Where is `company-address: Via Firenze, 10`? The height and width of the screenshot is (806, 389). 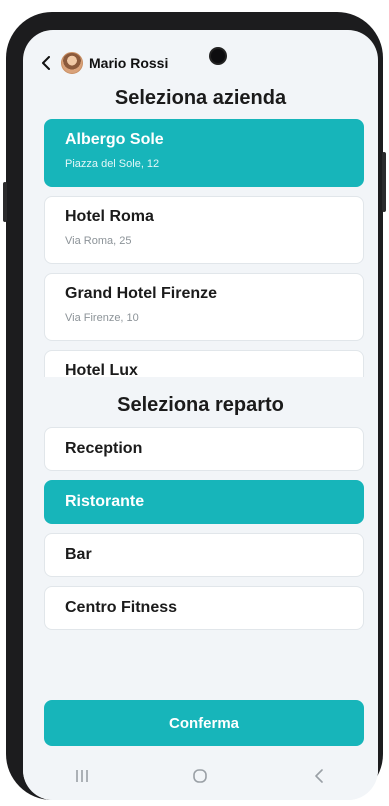 company-address: Via Firenze, 10 is located at coordinates (102, 318).